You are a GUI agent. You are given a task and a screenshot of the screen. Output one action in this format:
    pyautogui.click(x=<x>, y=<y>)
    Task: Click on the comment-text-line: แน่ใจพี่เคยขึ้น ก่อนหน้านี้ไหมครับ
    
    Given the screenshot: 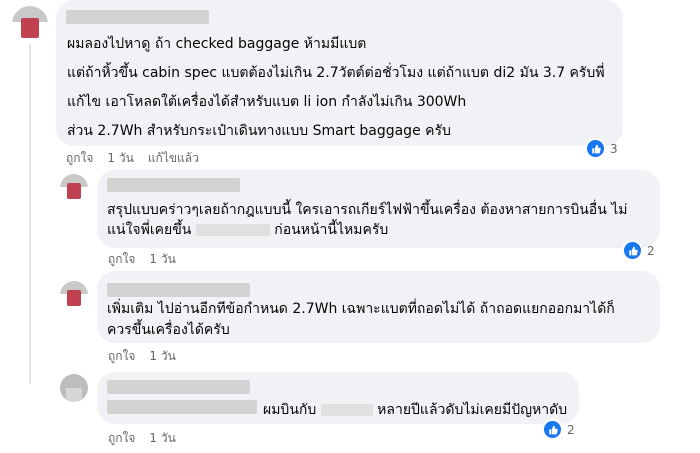 What is the action you would take?
    pyautogui.click(x=248, y=230)
    